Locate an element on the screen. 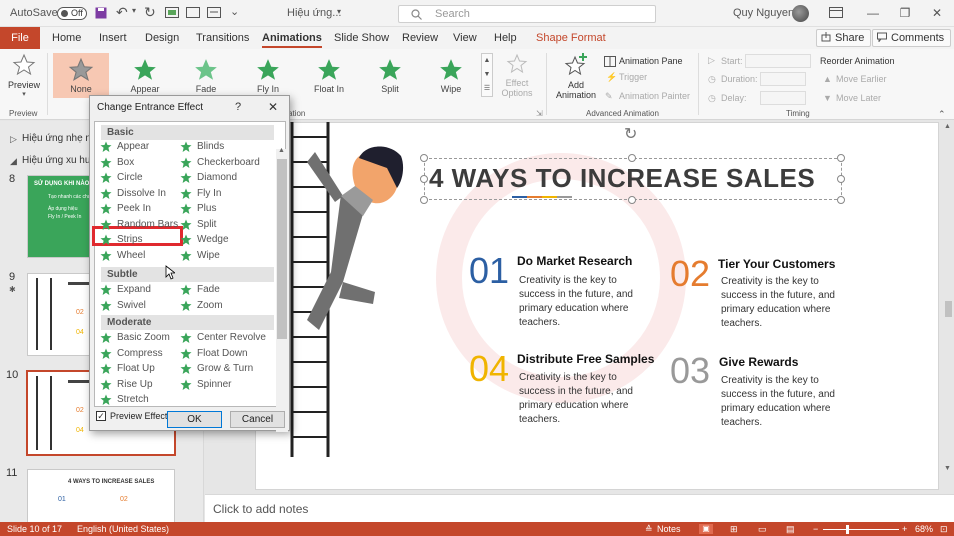 The height and width of the screenshot is (536, 954). effect-item: Diamond is located at coordinates (208, 178).